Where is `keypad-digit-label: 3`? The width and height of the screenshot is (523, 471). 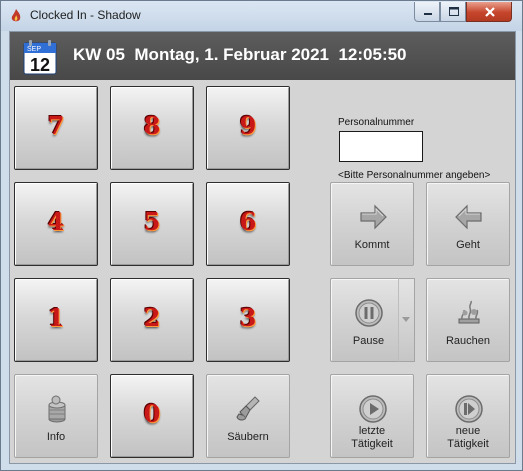 keypad-digit-label: 3 is located at coordinates (248, 317).